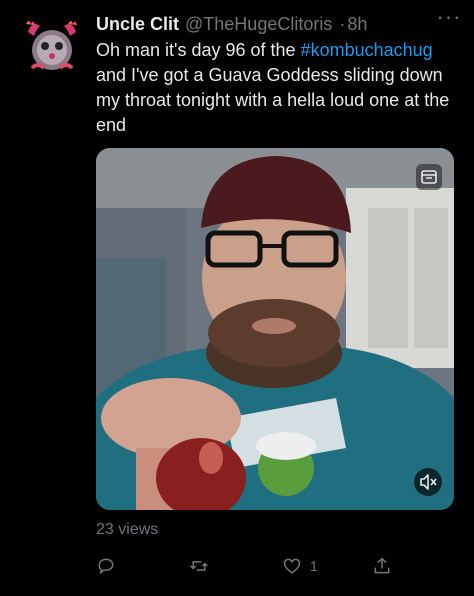  Describe the element at coordinates (198, 50) in the screenshot. I see `tweet-text-start: Oh man it's day 96 of the` at that location.